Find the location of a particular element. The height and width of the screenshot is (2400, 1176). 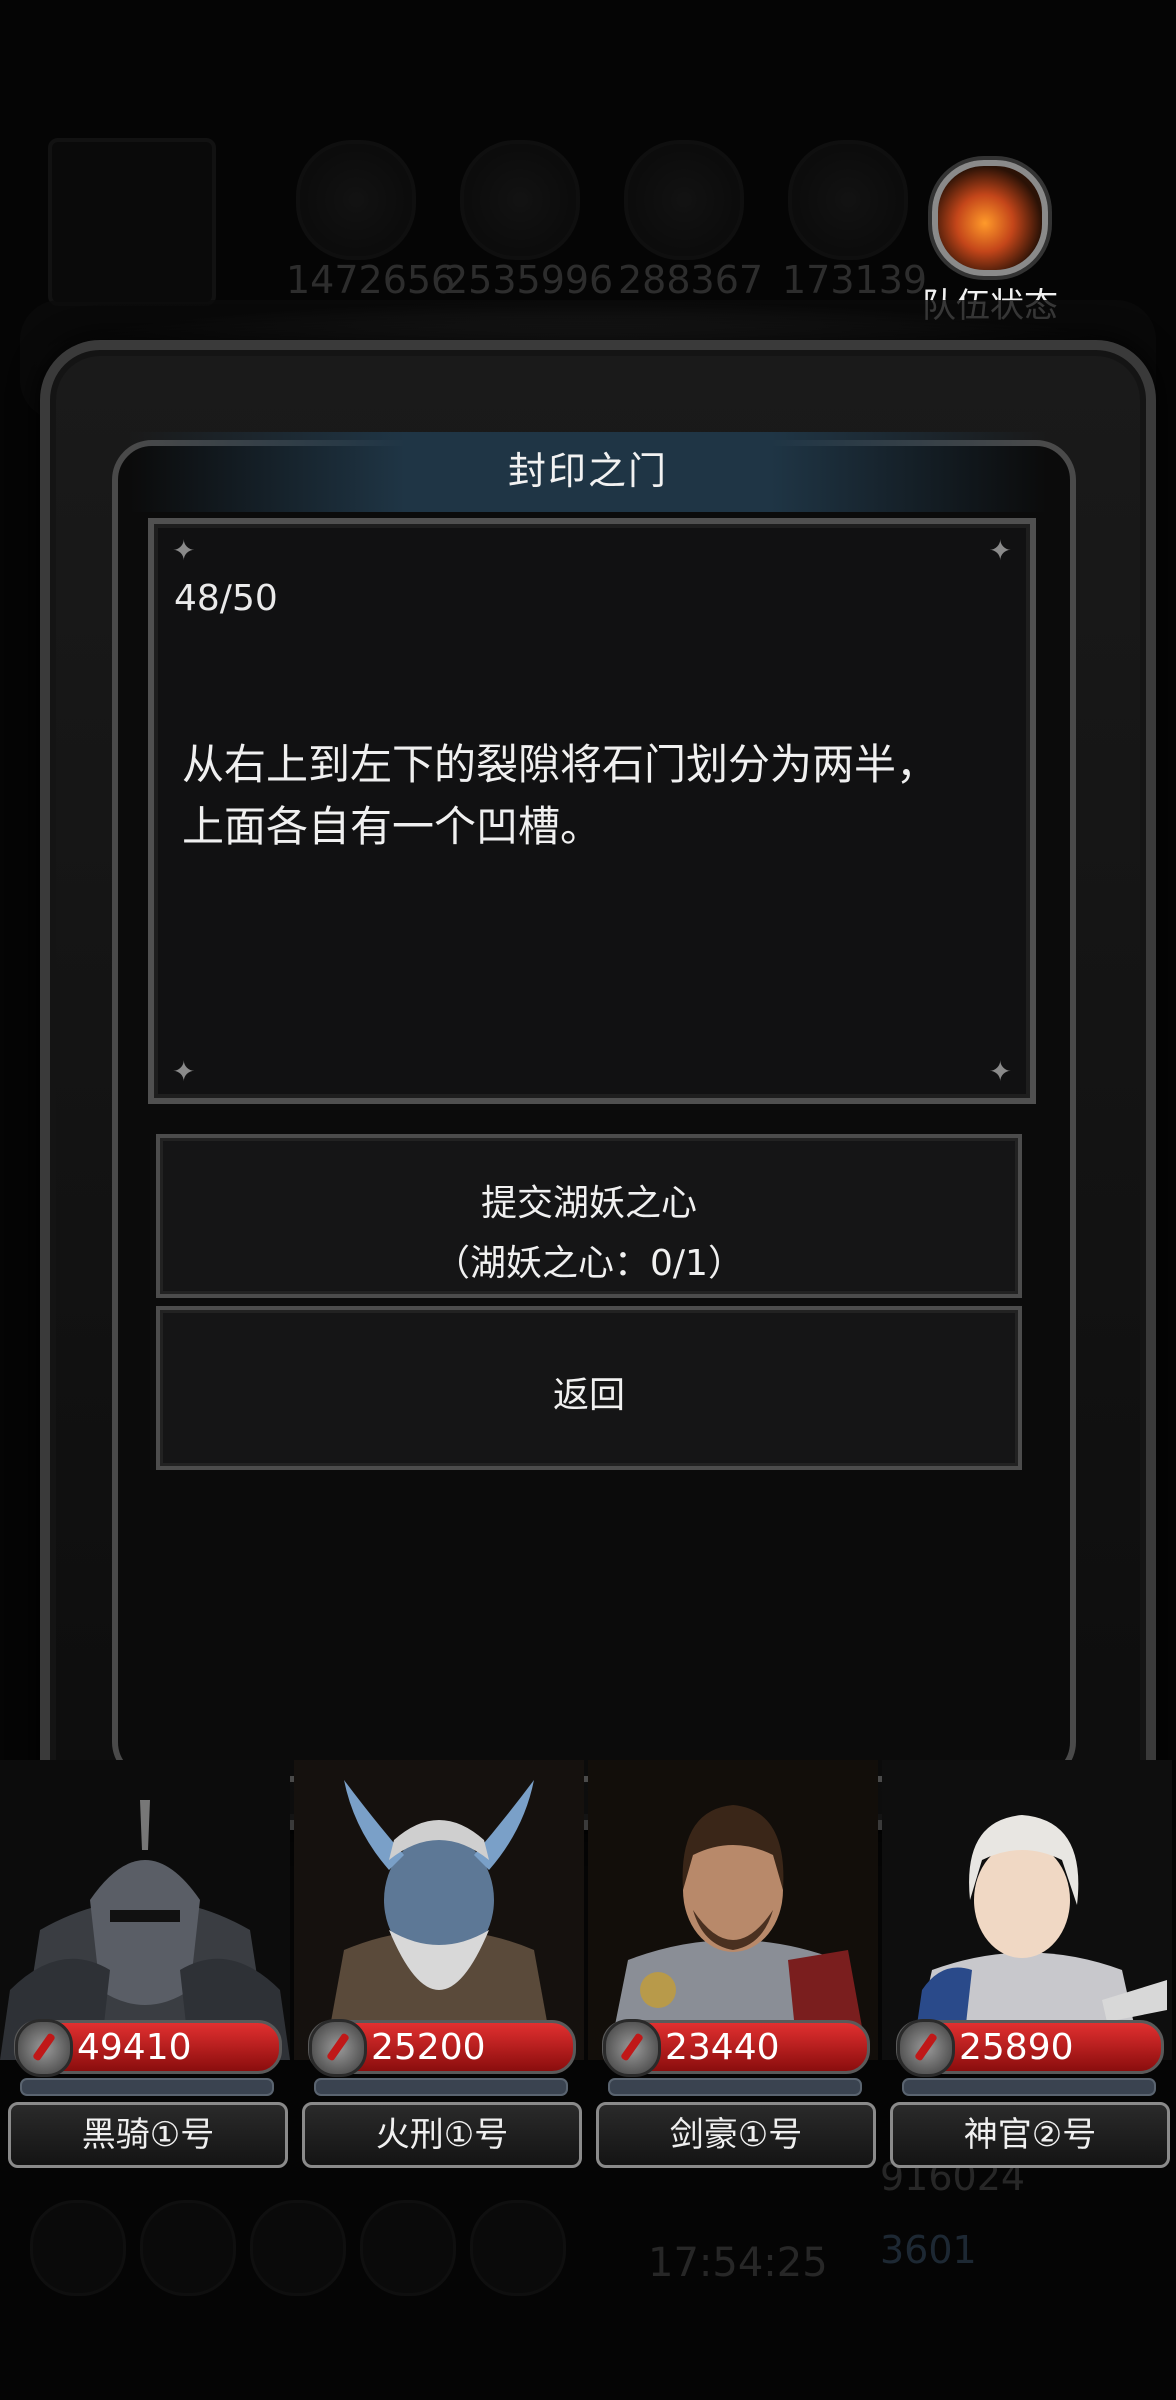

party-member: 25200 火刑①号 is located at coordinates (439, 1970).